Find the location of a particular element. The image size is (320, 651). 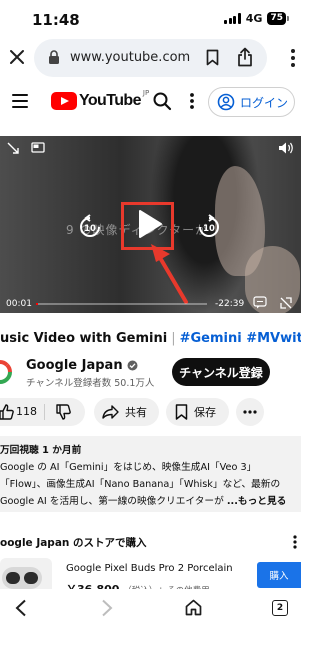

volume-icon is located at coordinates (286, 148).